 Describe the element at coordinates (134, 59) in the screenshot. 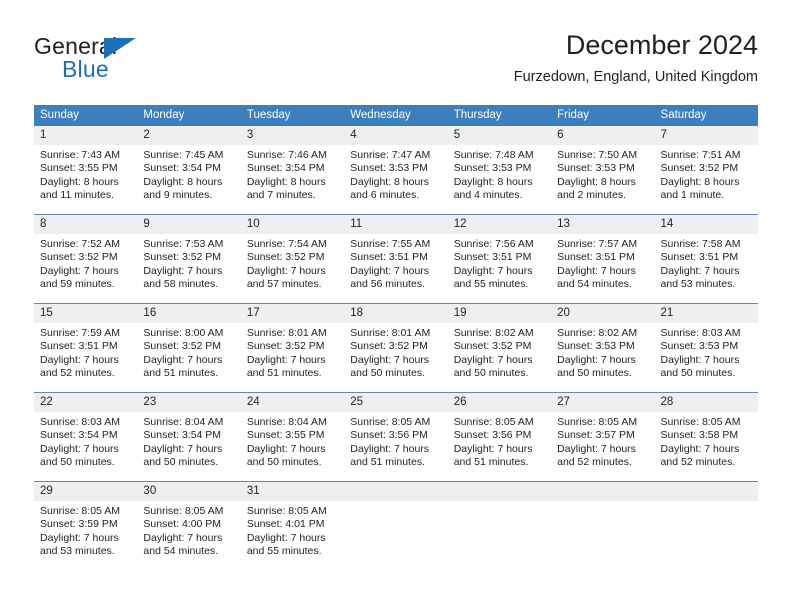

I see `general-blue-logo: General Blue` at that location.